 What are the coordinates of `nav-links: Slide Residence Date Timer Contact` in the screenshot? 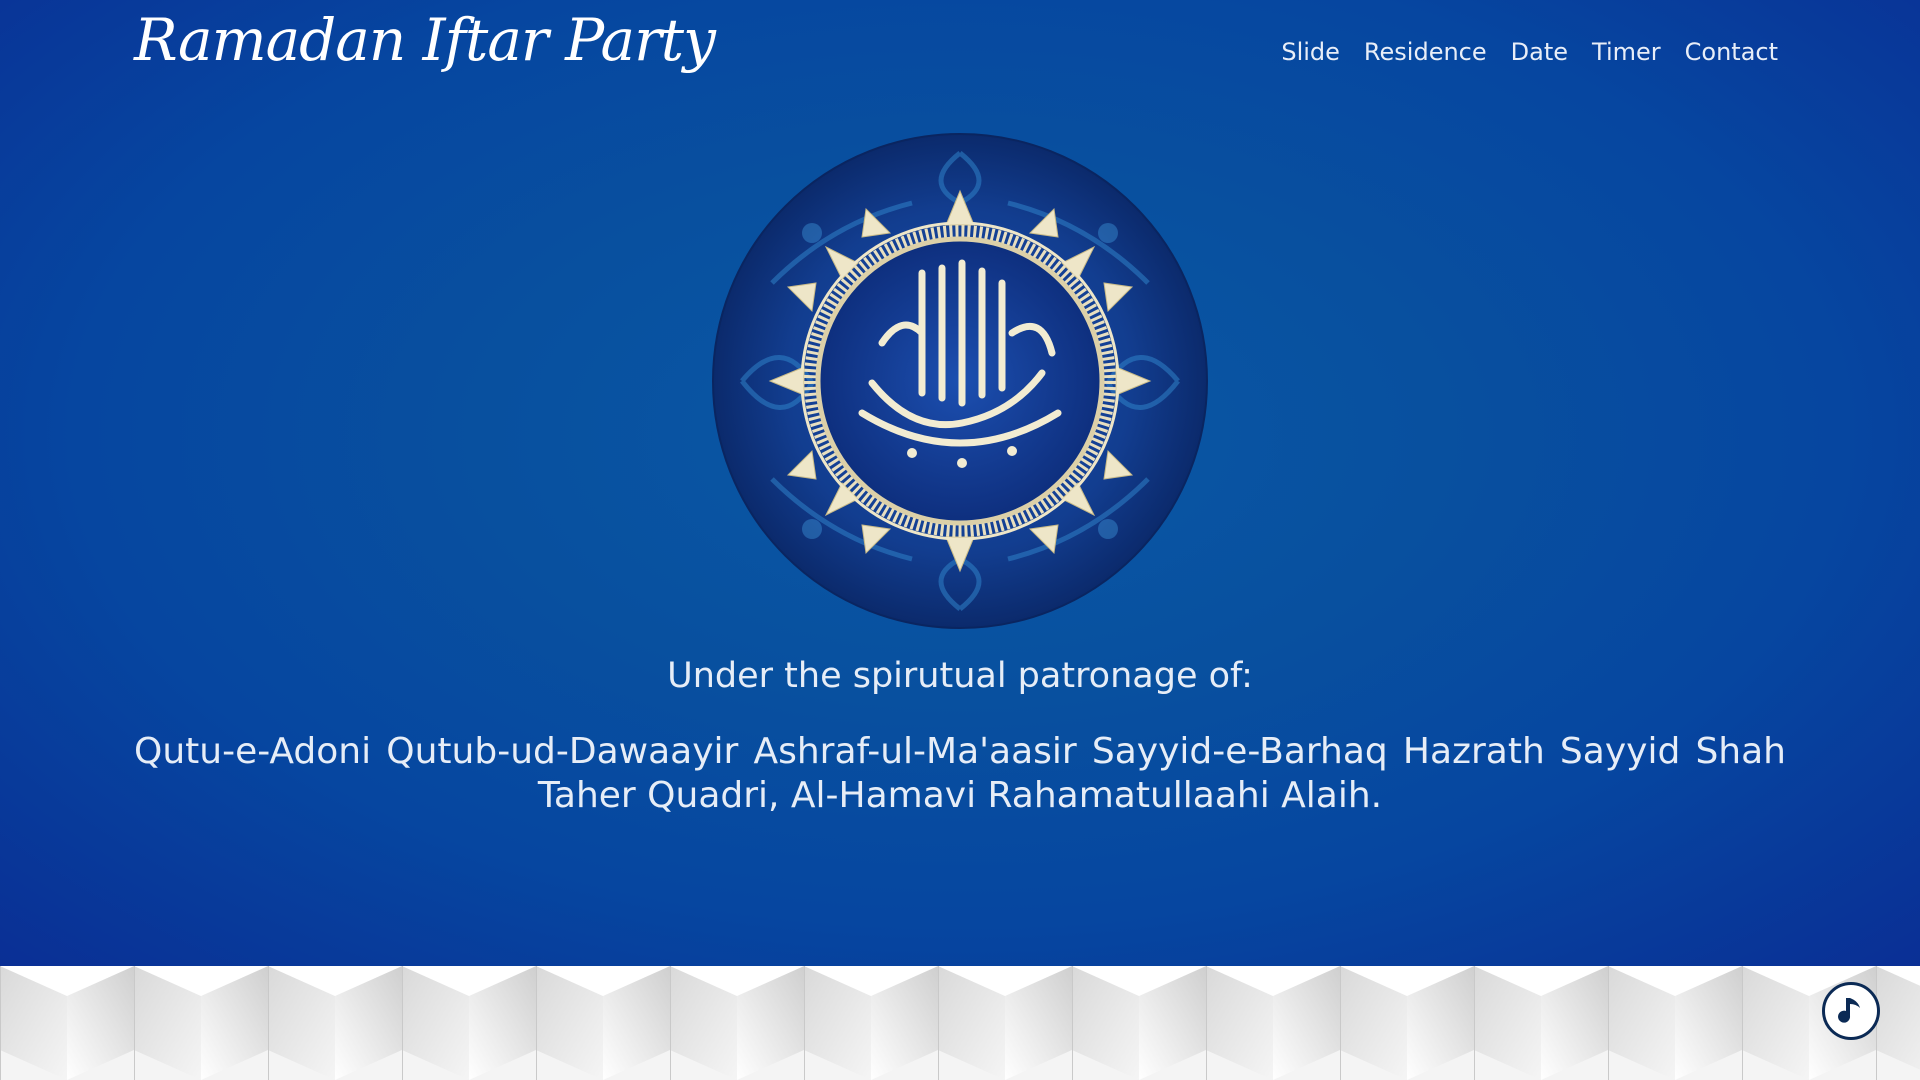 It's located at (1529, 52).